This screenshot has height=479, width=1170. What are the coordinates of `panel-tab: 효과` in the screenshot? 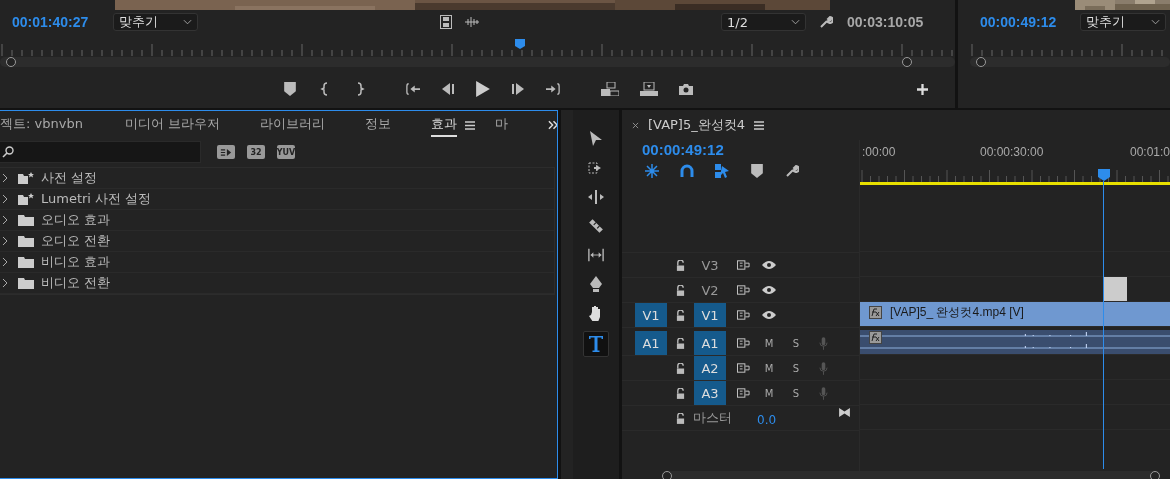 It's located at (444, 125).